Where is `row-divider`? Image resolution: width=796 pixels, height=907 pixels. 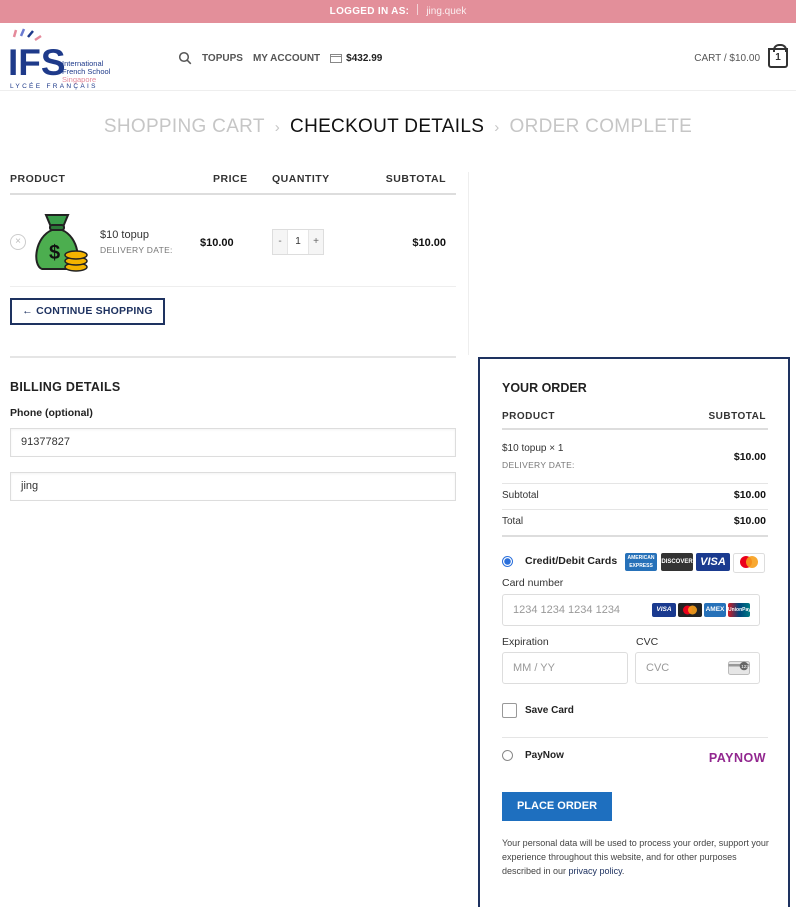
row-divider is located at coordinates (233, 286).